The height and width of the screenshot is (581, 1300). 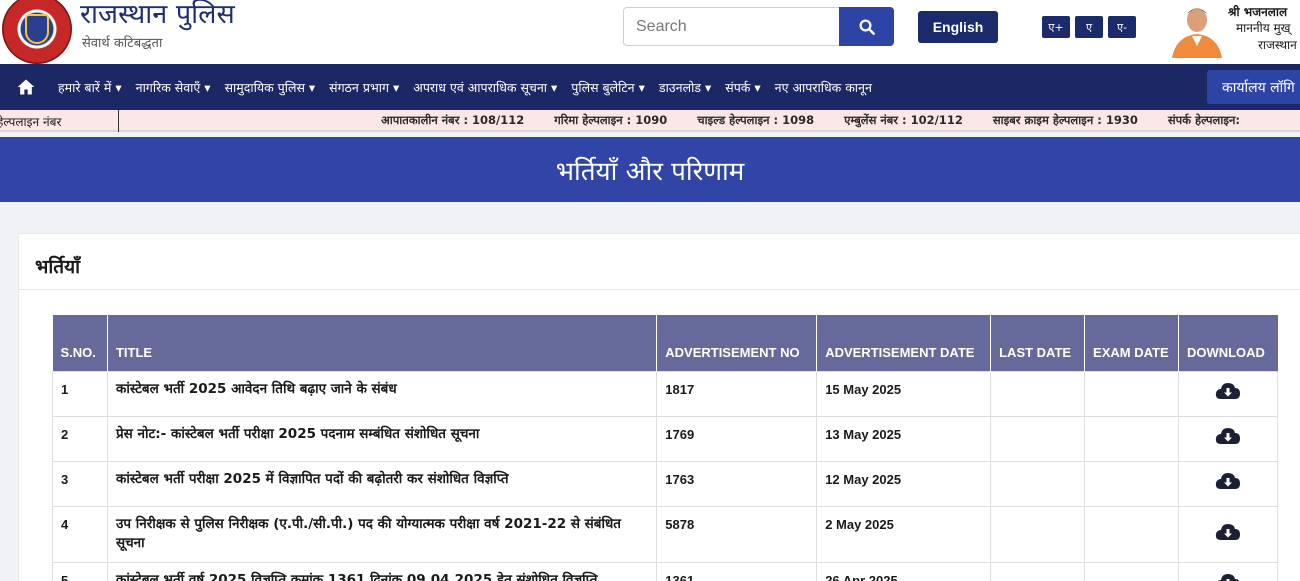 I want to click on page-title: भर्तियाँ और परिणाम, so click(x=650, y=171).